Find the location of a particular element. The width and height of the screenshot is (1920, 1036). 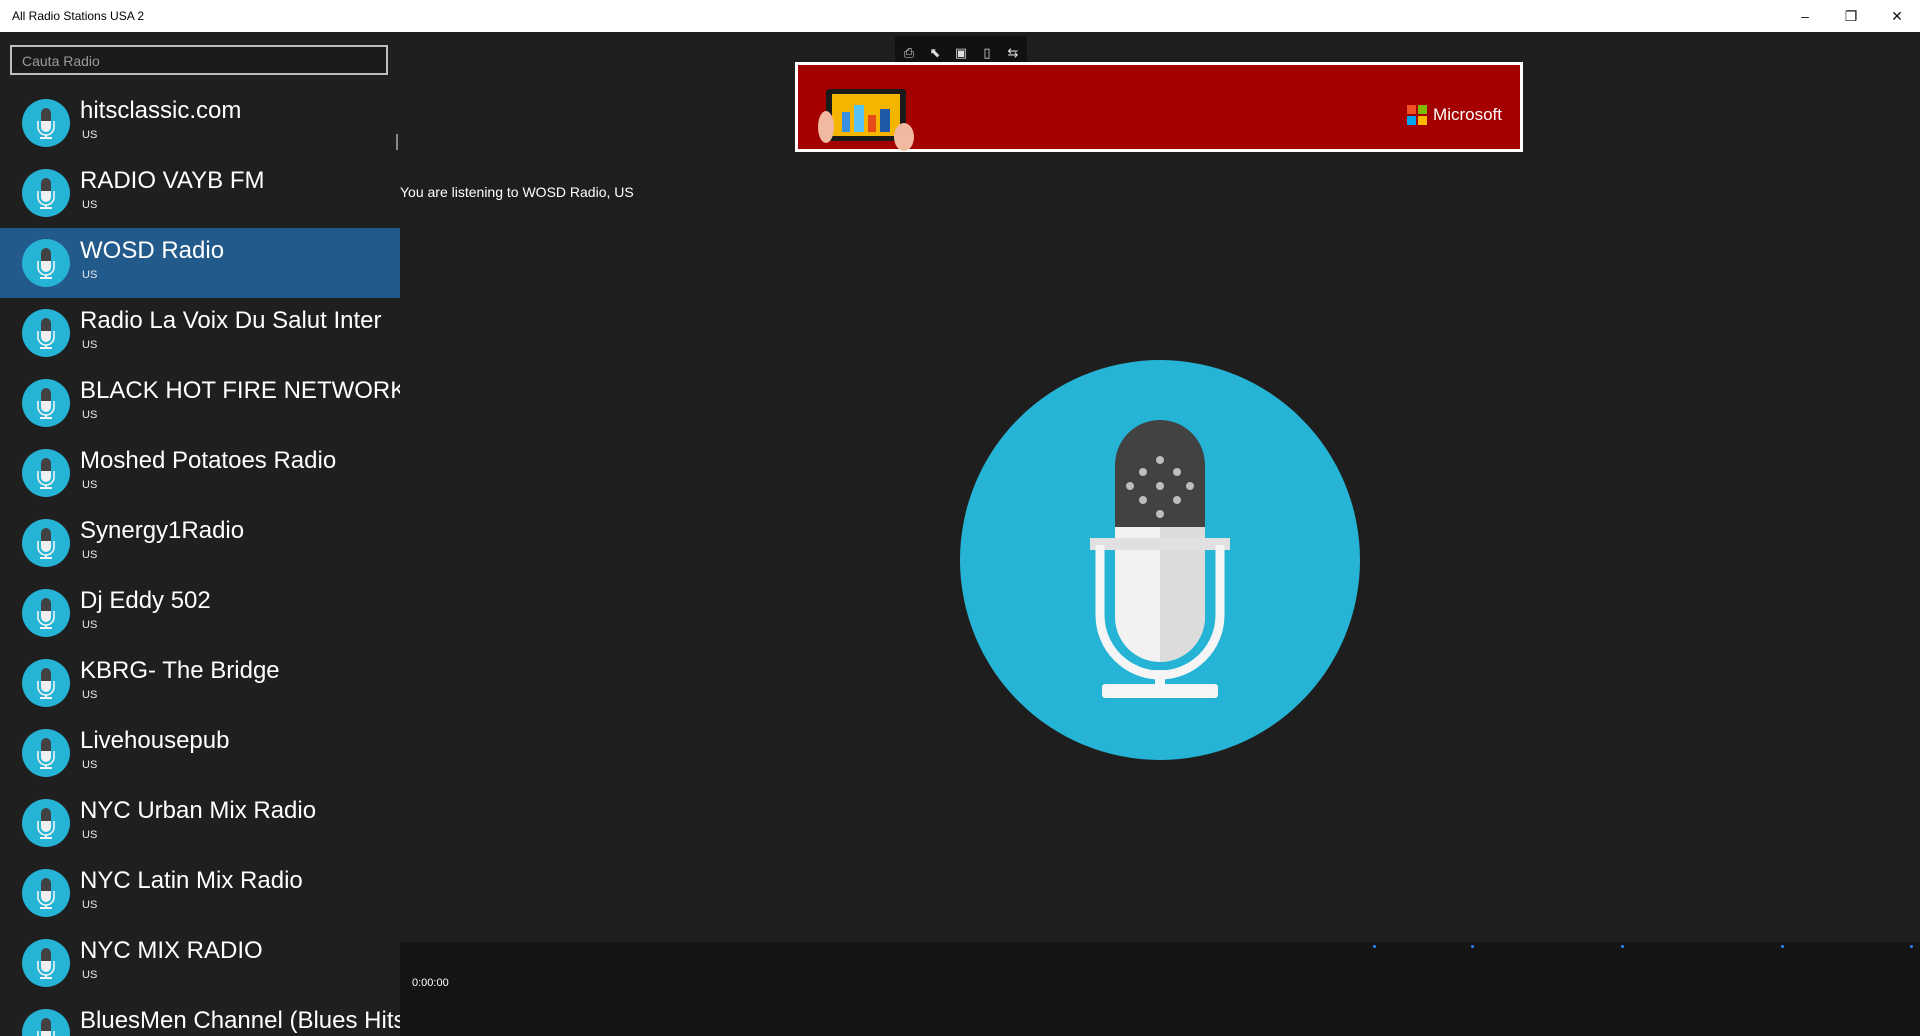

station-name: Moshed Potatoes Radio is located at coordinates (208, 460).